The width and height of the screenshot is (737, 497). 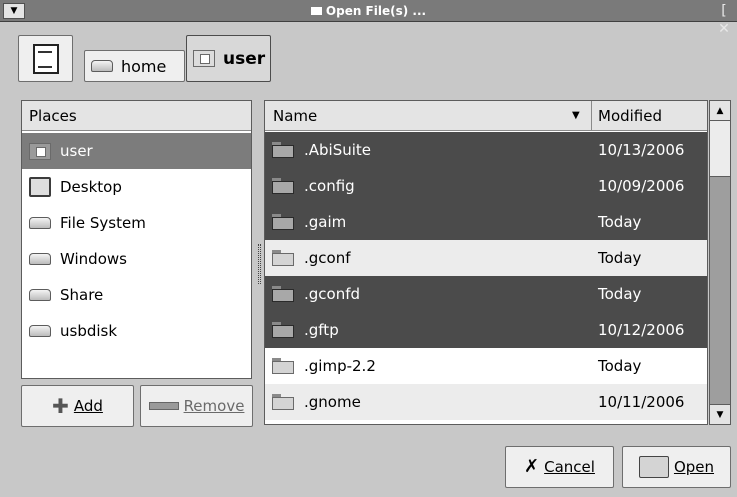 I want to click on column-header-modified: Modified, so click(x=649, y=116).